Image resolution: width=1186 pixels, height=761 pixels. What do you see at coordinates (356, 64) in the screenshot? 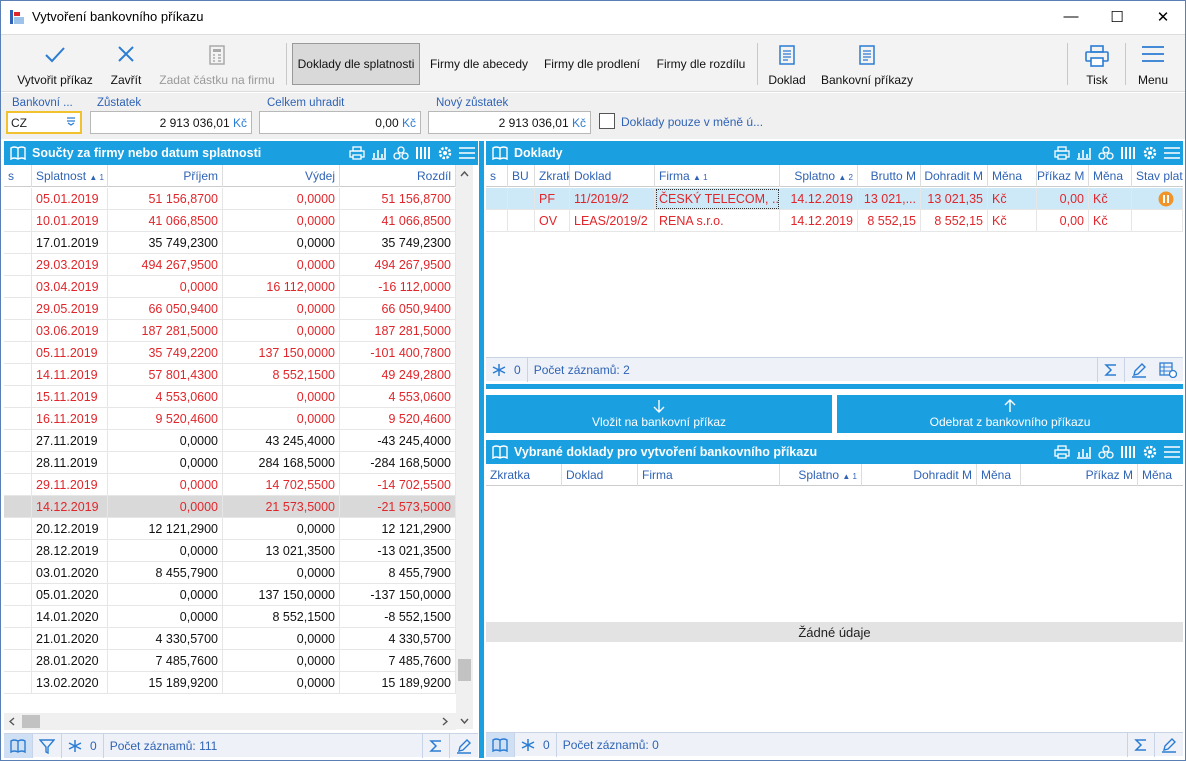
I see `by-due-date-button: Doklady dle splatnosti` at bounding box center [356, 64].